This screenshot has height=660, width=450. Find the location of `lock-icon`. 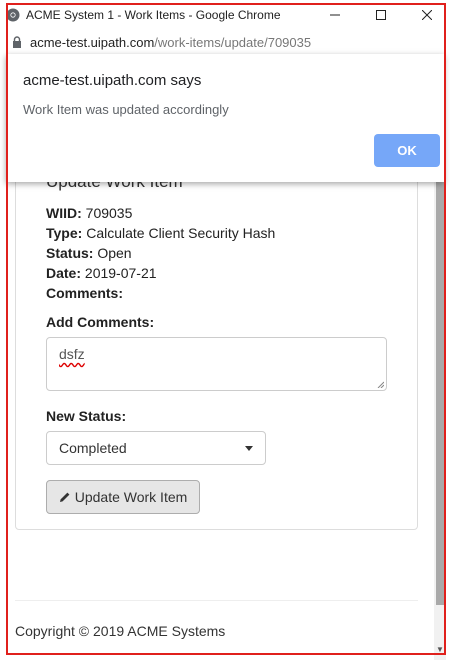

lock-icon is located at coordinates (17, 42).